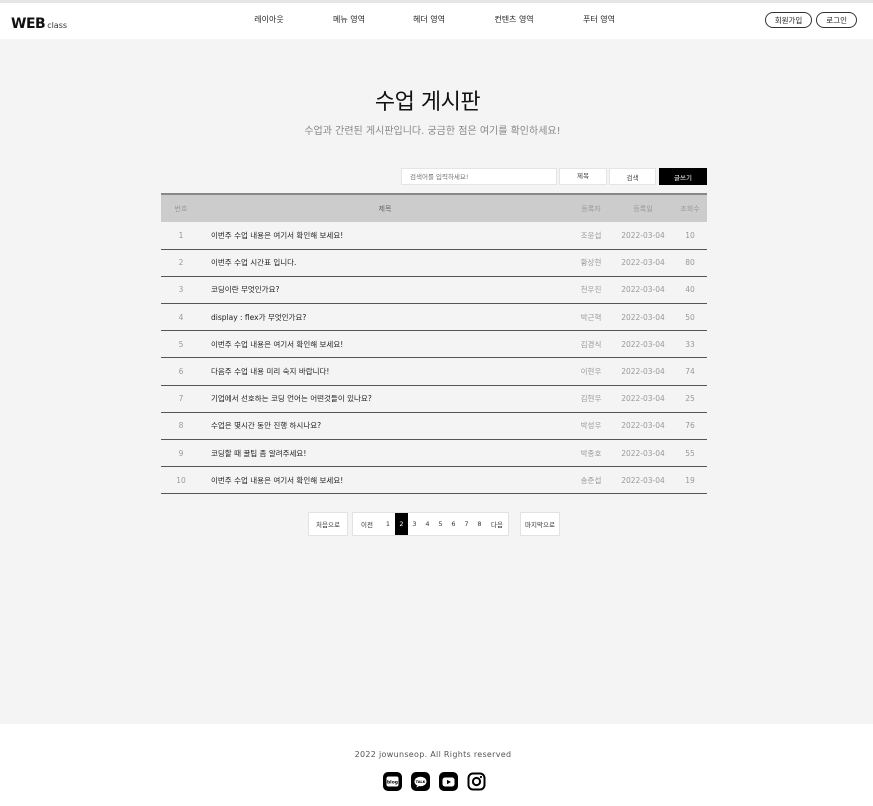 This screenshot has height=806, width=873. I want to click on last-page-button: 마지막으로, so click(540, 524).